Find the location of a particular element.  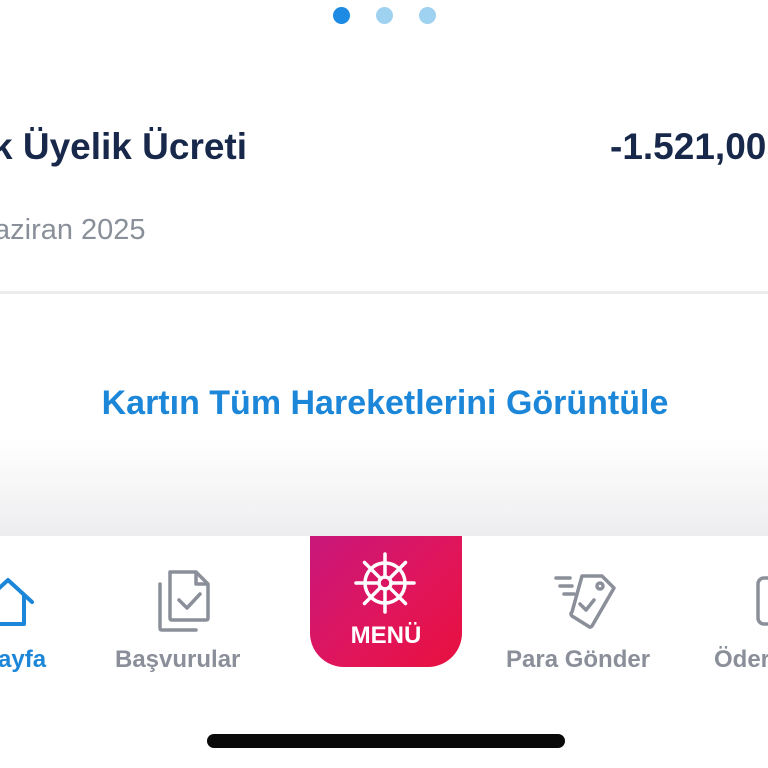

page-indicator is located at coordinates (384, 15).